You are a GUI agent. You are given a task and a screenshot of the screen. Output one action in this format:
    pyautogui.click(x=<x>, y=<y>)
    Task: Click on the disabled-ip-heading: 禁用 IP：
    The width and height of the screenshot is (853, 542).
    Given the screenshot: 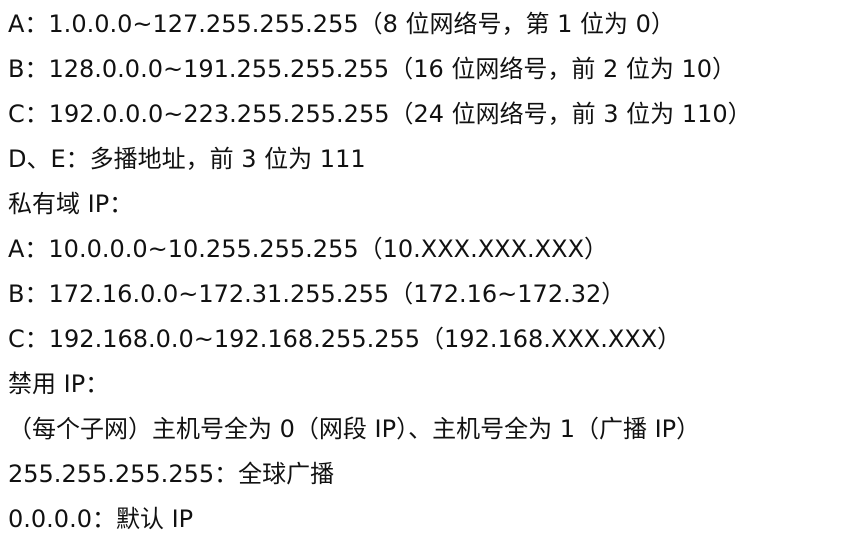 What is the action you would take?
    pyautogui.click(x=59, y=384)
    